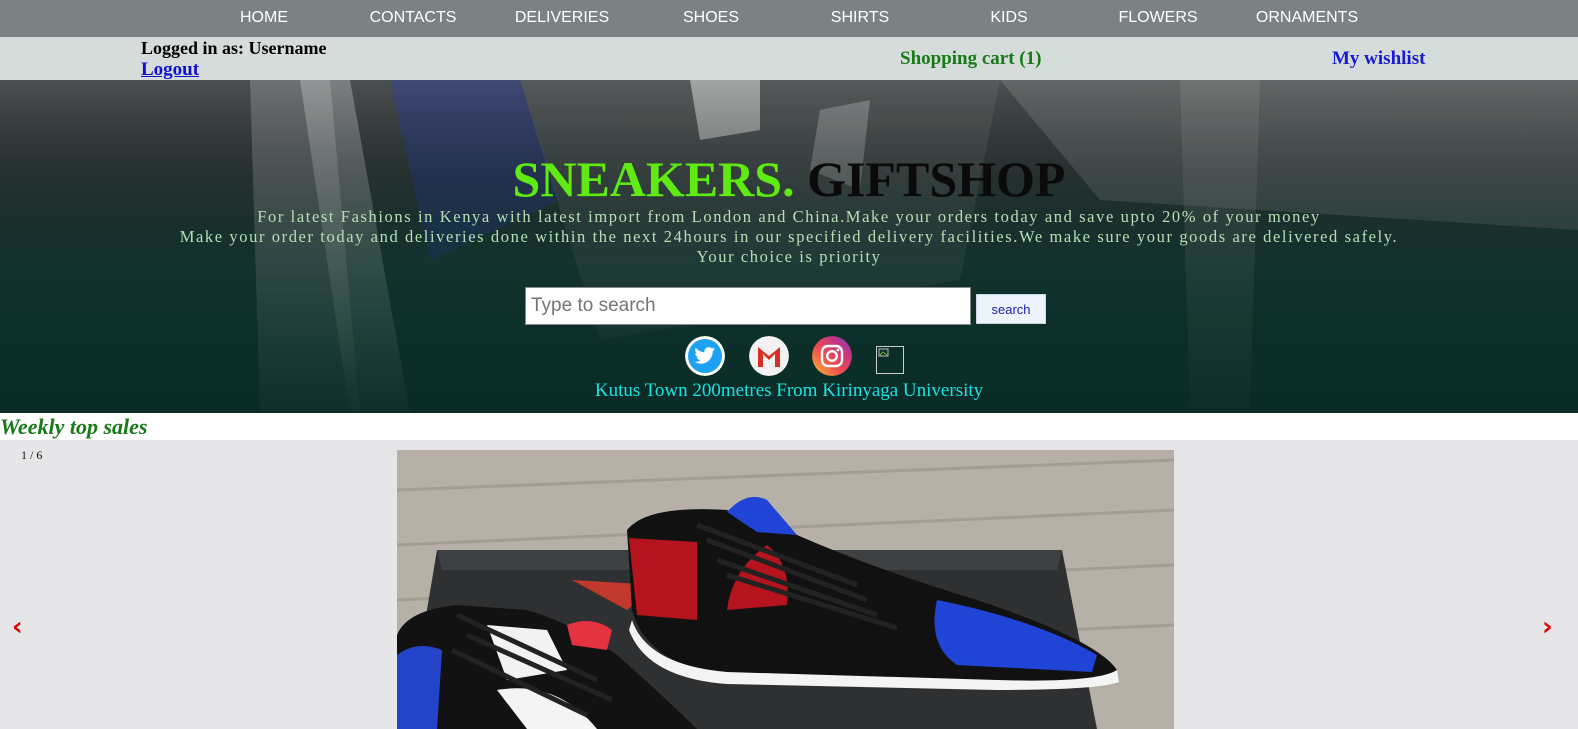  What do you see at coordinates (1011, 309) in the screenshot?
I see `search-button: search` at bounding box center [1011, 309].